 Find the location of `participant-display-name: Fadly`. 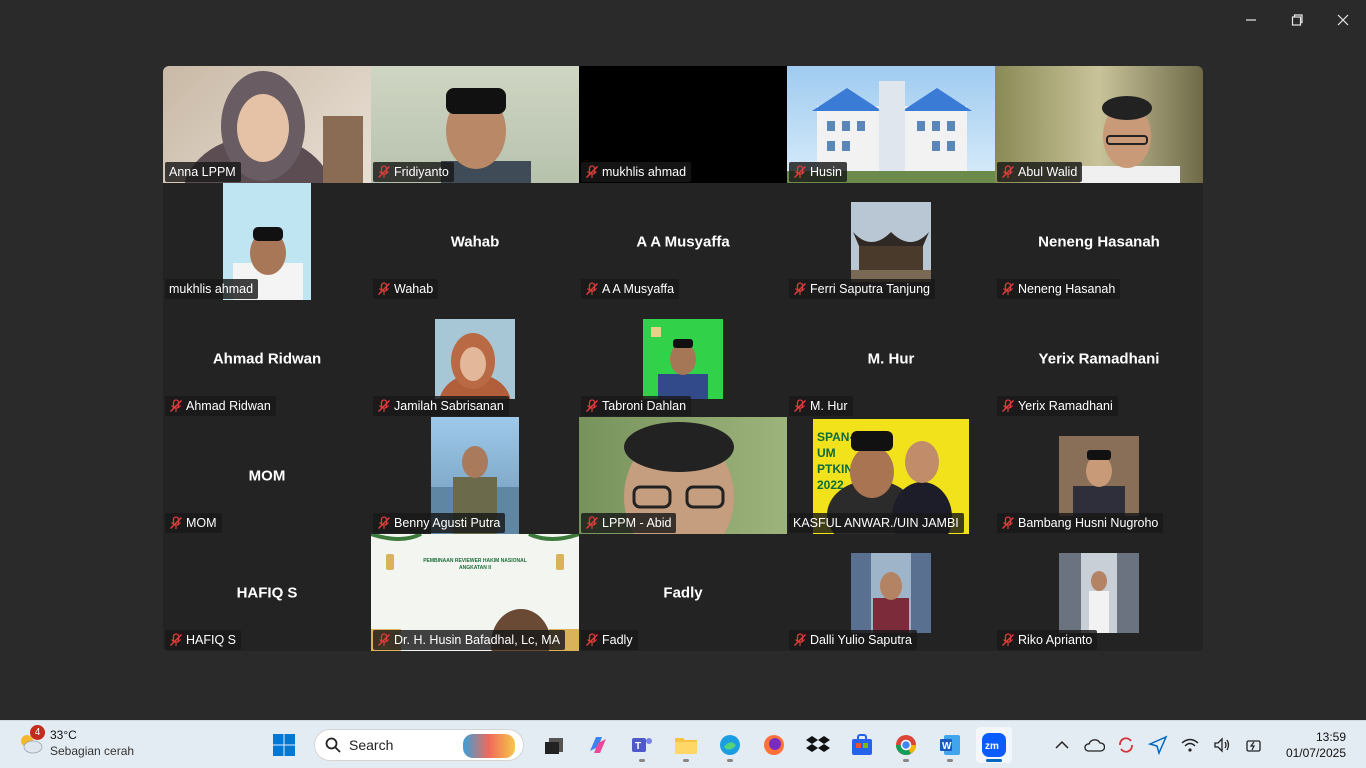

participant-display-name: Fadly is located at coordinates (683, 592).